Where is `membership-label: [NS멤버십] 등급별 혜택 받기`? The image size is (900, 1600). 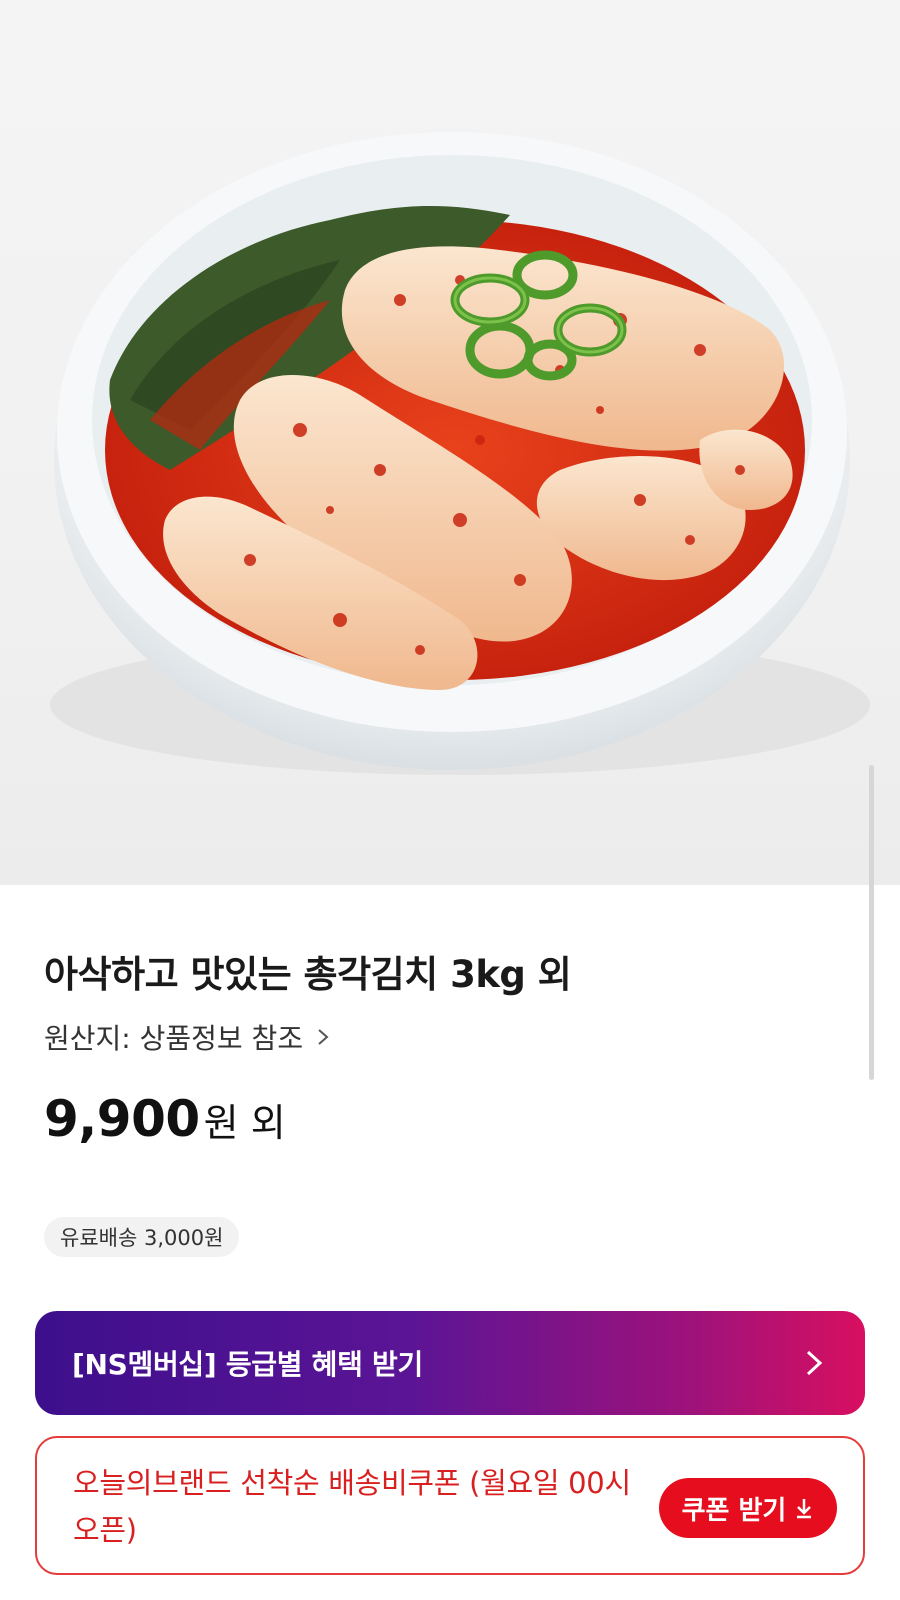 membership-label: [NS멤버십] 등급별 혜택 받기 is located at coordinates (247, 1364).